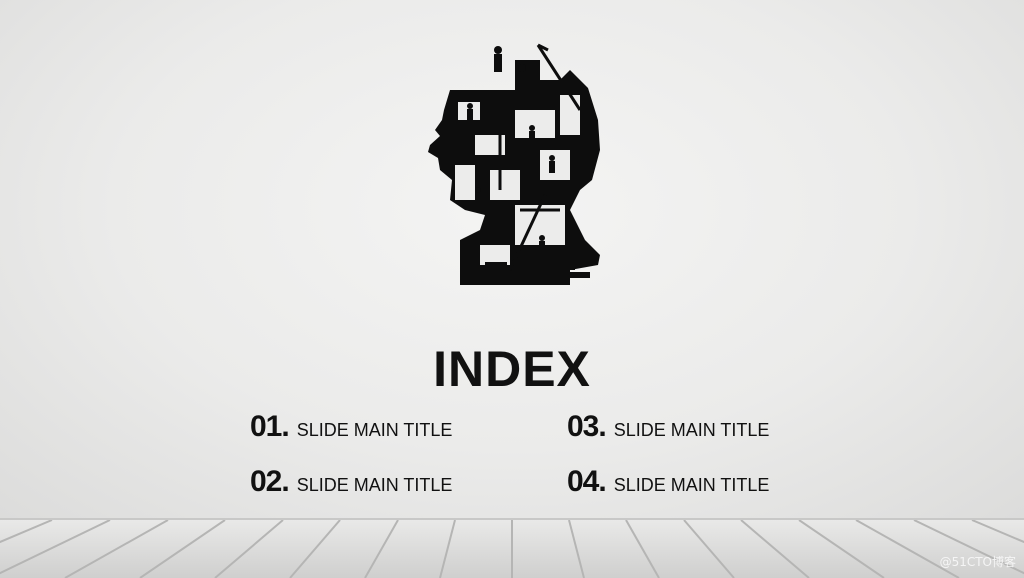 This screenshot has height=578, width=1024. I want to click on wood-floor, so click(512, 548).